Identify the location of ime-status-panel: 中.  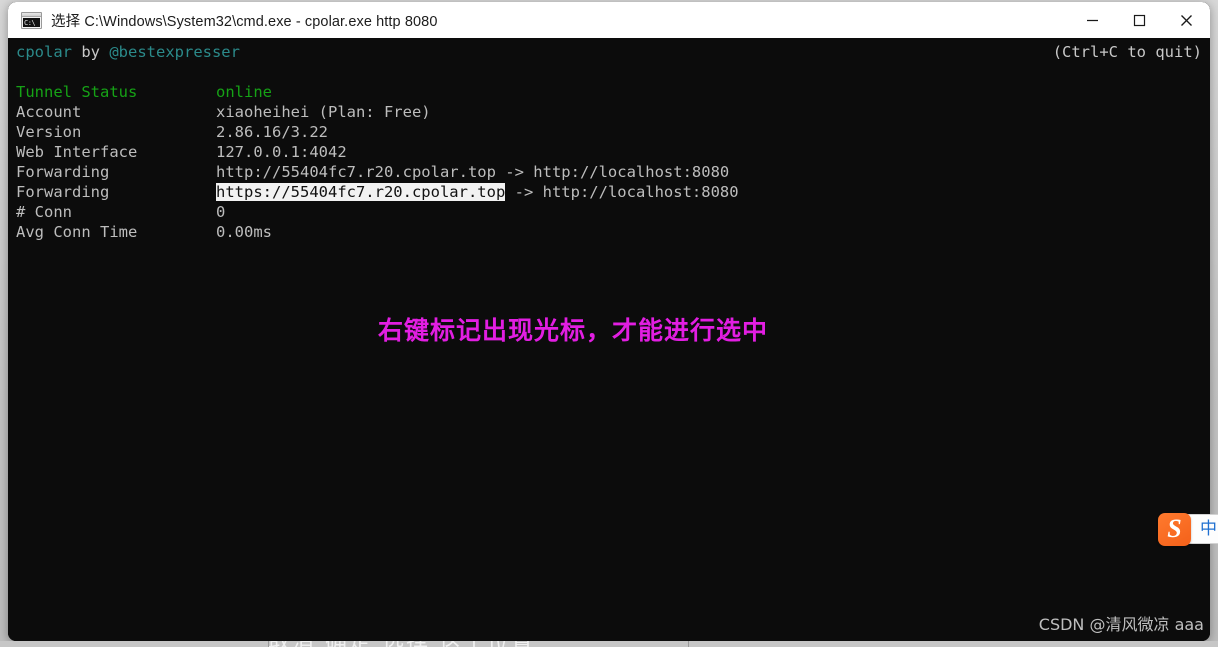
(1202, 529).